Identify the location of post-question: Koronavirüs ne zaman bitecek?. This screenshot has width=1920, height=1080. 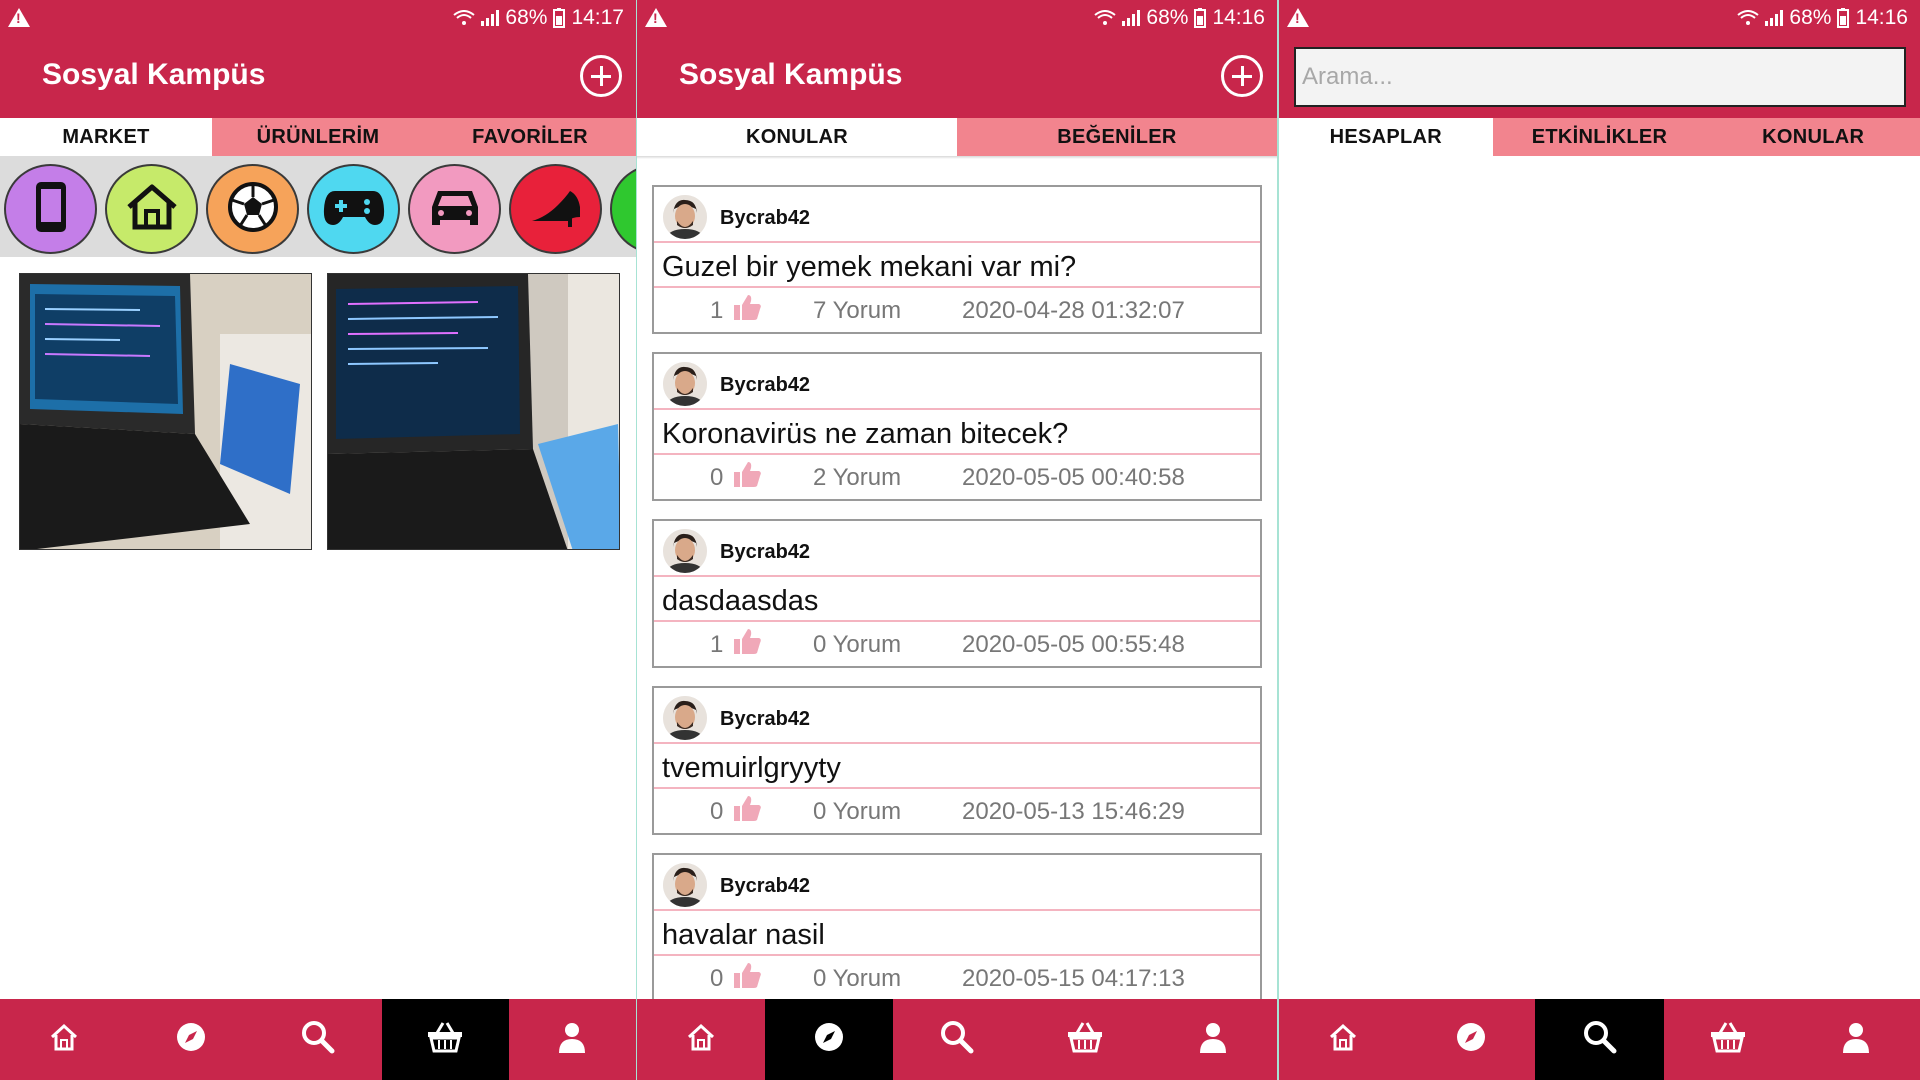
(865, 434).